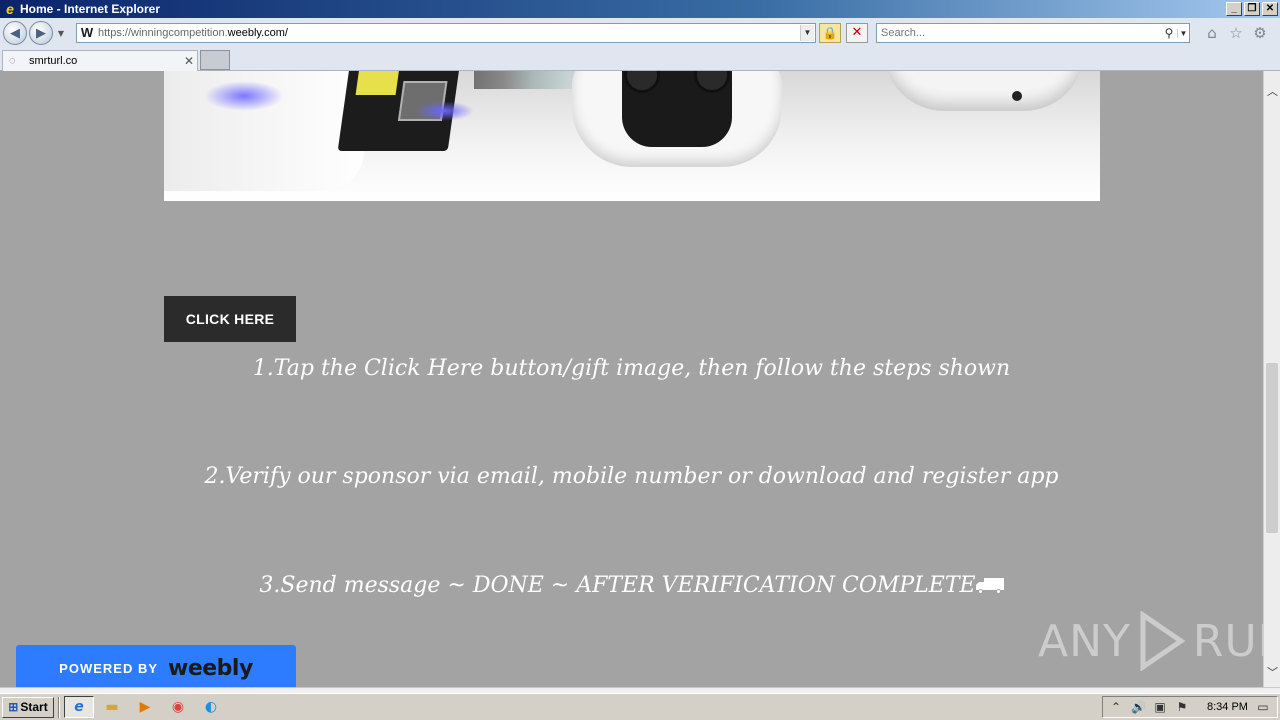 The width and height of the screenshot is (1280, 720). What do you see at coordinates (1190, 707) in the screenshot?
I see `system-tray: ⌃ 🔊 ▣ ⚑ 8:34 PM ▭` at bounding box center [1190, 707].